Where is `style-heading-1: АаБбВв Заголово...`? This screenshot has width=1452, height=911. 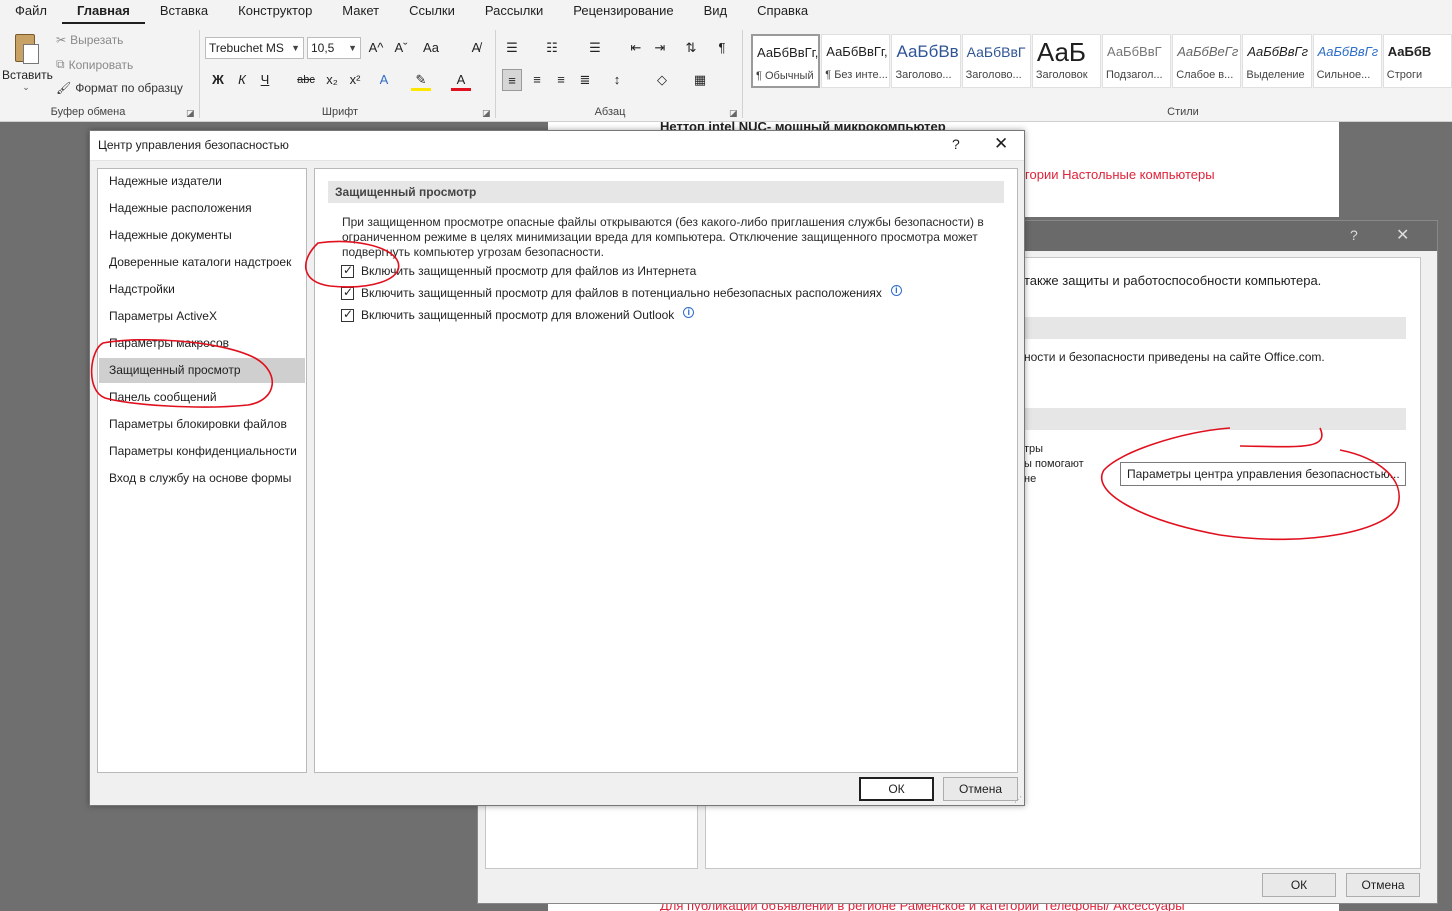
style-heading-1: АаБбВв Заголово... is located at coordinates (926, 61).